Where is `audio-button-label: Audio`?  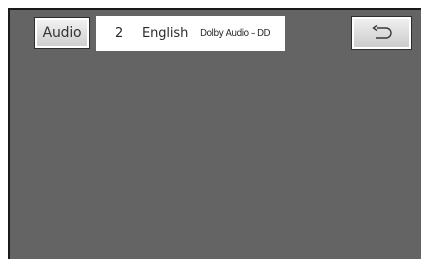
audio-button-label: Audio is located at coordinates (62, 33).